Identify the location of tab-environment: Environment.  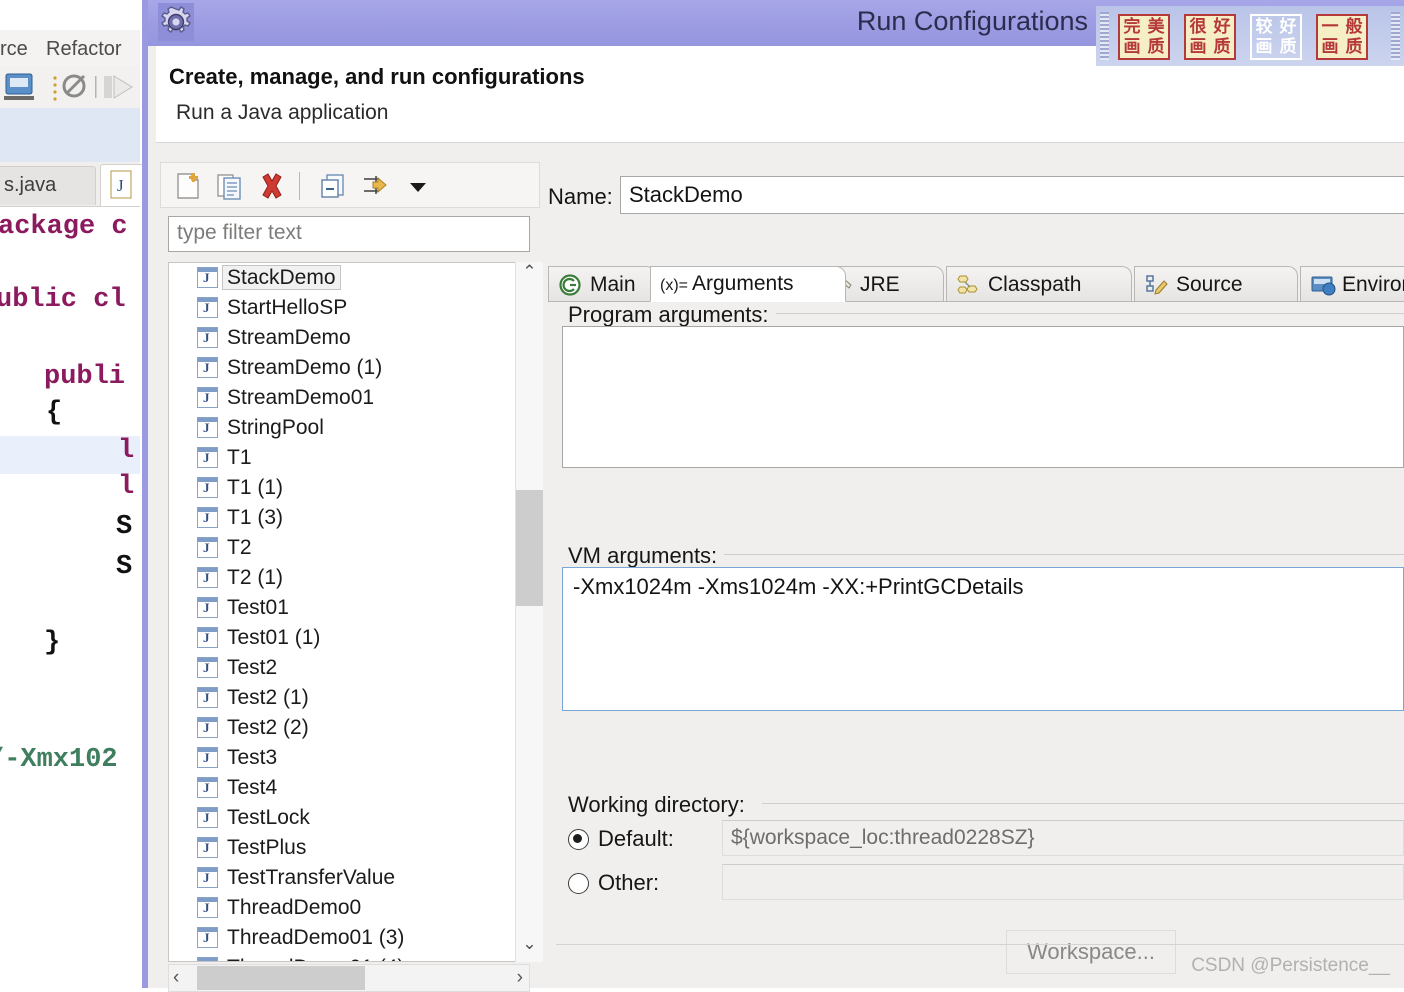
(1352, 284).